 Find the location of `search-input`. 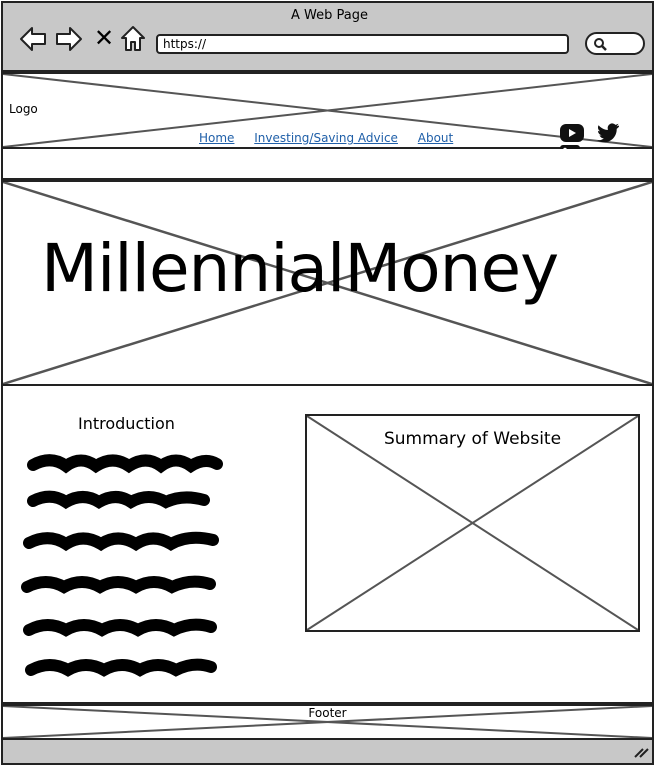

search-input is located at coordinates (615, 43).